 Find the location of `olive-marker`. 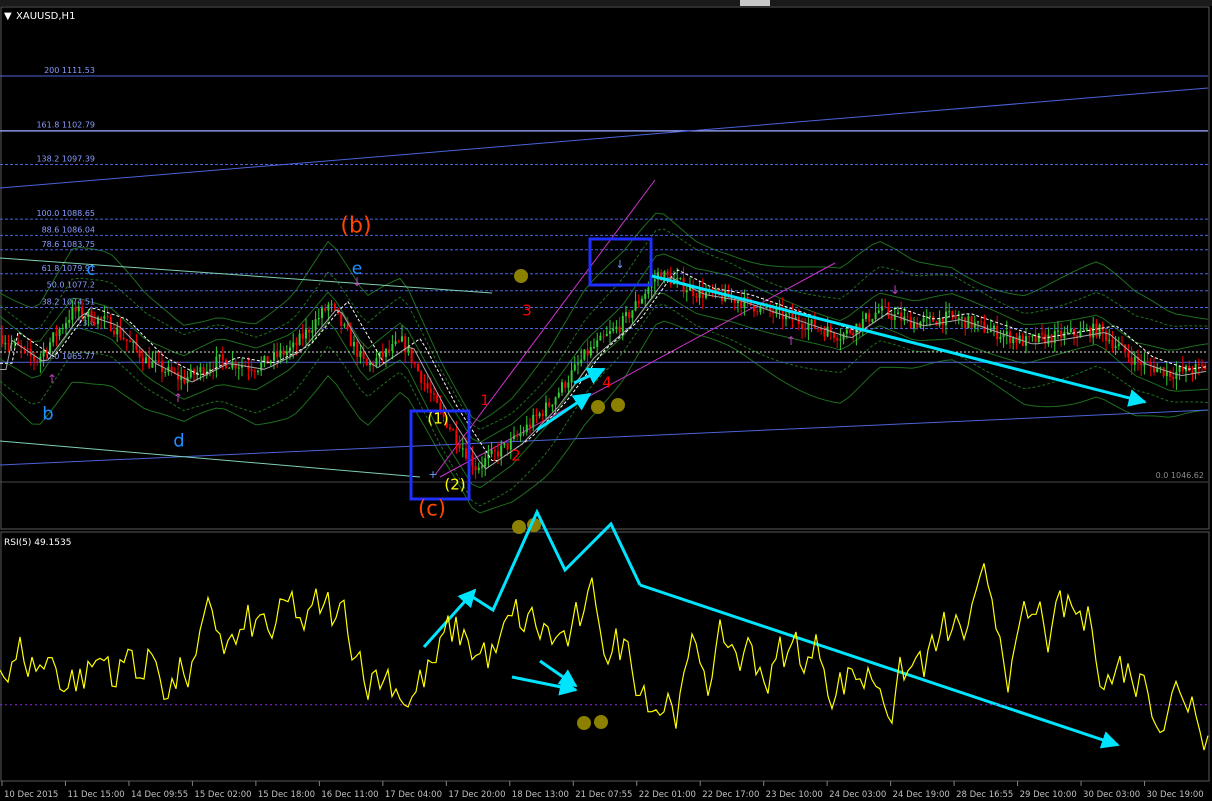

olive-marker is located at coordinates (618, 405).